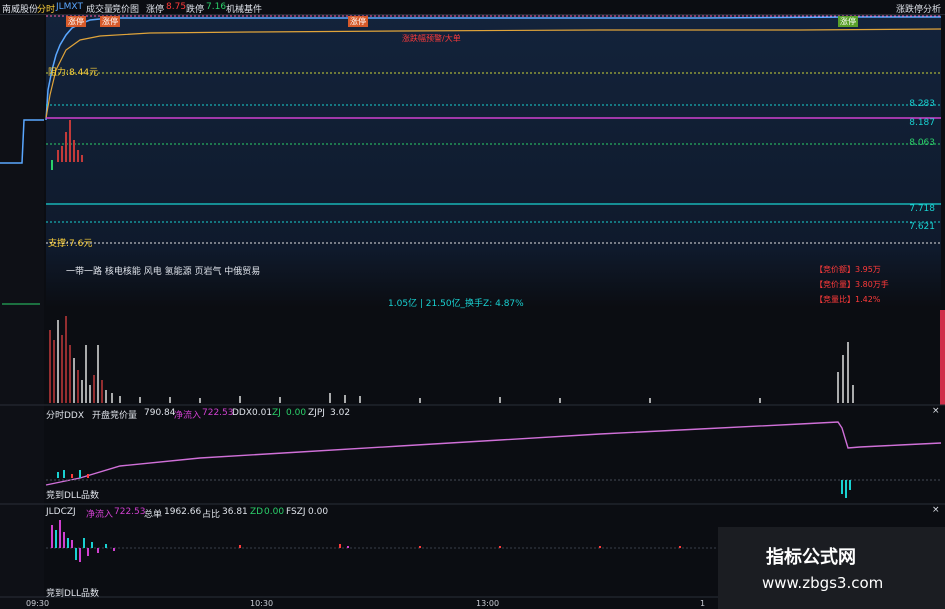 This screenshot has width=945, height=609. What do you see at coordinates (922, 104) in the screenshot?
I see `level-label-1: 8.283` at bounding box center [922, 104].